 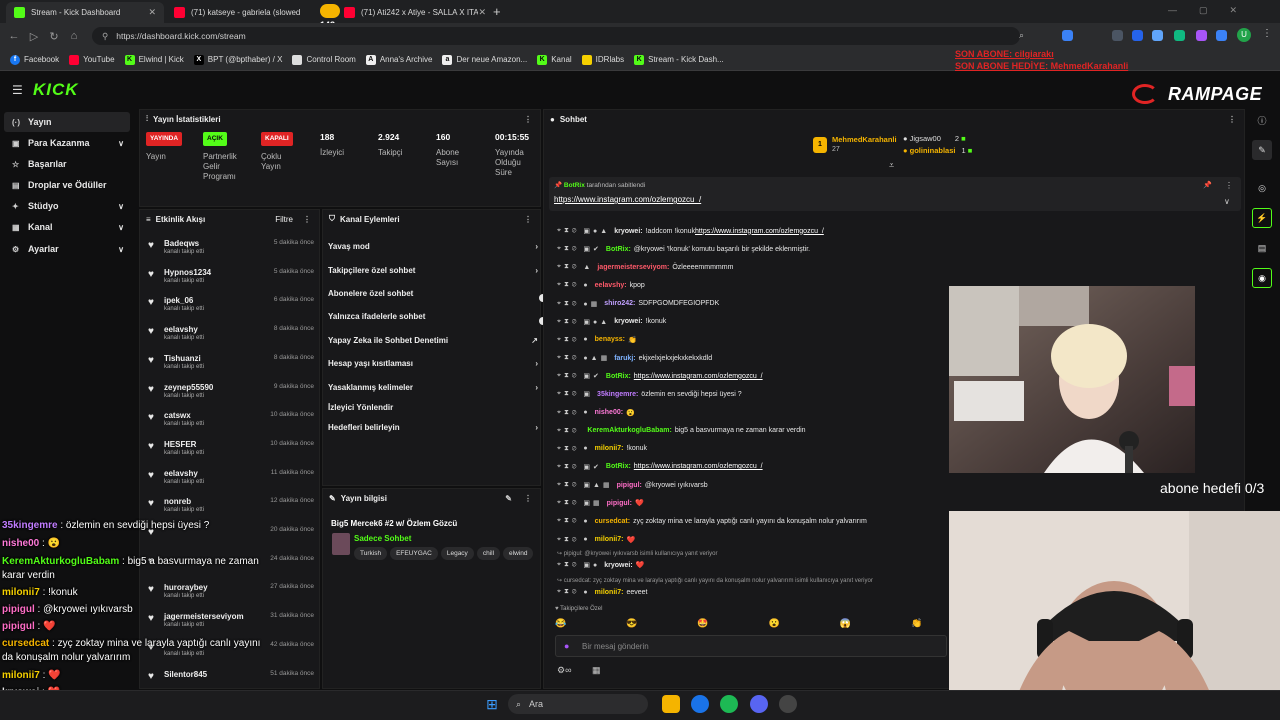 I want to click on chat-username: milonii7:, so click(x=609, y=592).